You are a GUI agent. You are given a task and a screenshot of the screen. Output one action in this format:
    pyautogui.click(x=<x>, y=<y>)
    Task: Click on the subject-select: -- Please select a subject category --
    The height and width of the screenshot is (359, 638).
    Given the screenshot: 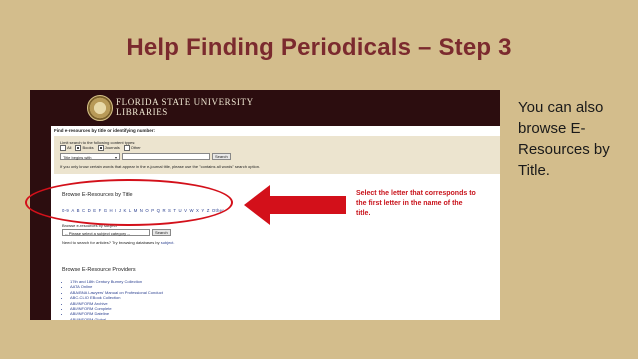 What is the action you would take?
    pyautogui.click(x=106, y=232)
    